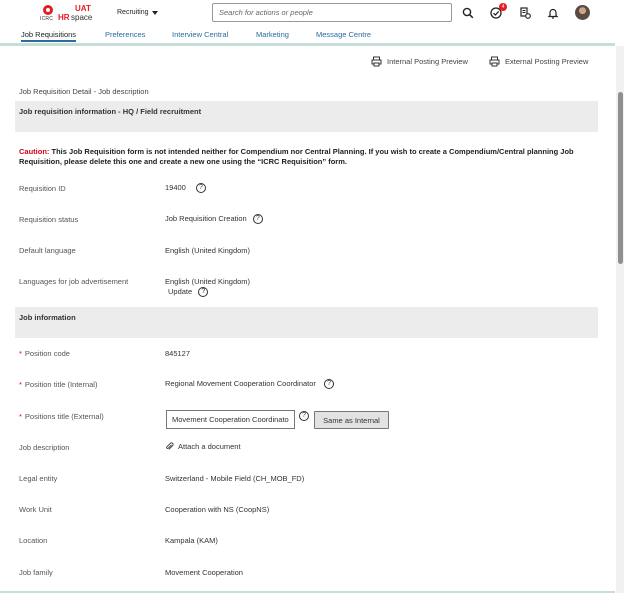  What do you see at coordinates (36, 572) in the screenshot?
I see `job-family-label: Job family` at bounding box center [36, 572].